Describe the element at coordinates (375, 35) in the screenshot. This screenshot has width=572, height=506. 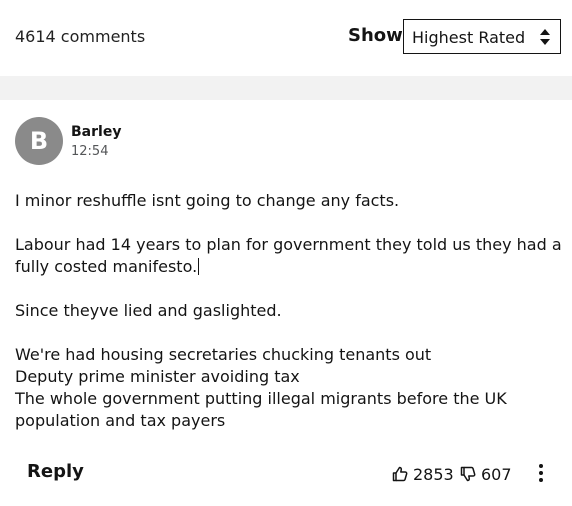
I see `sort-label: Show` at that location.